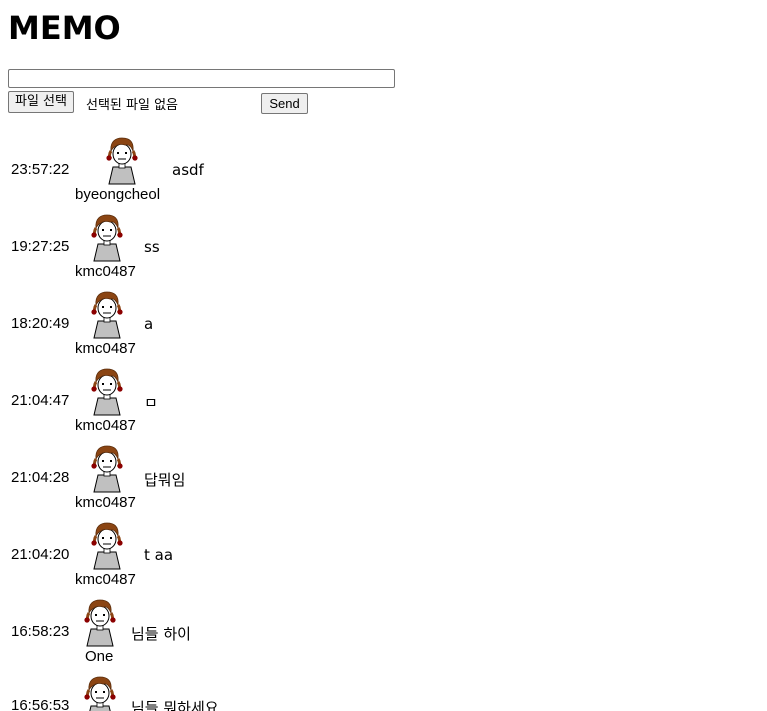  What do you see at coordinates (40, 554) in the screenshot?
I see `memo-time: 21:04:20` at bounding box center [40, 554].